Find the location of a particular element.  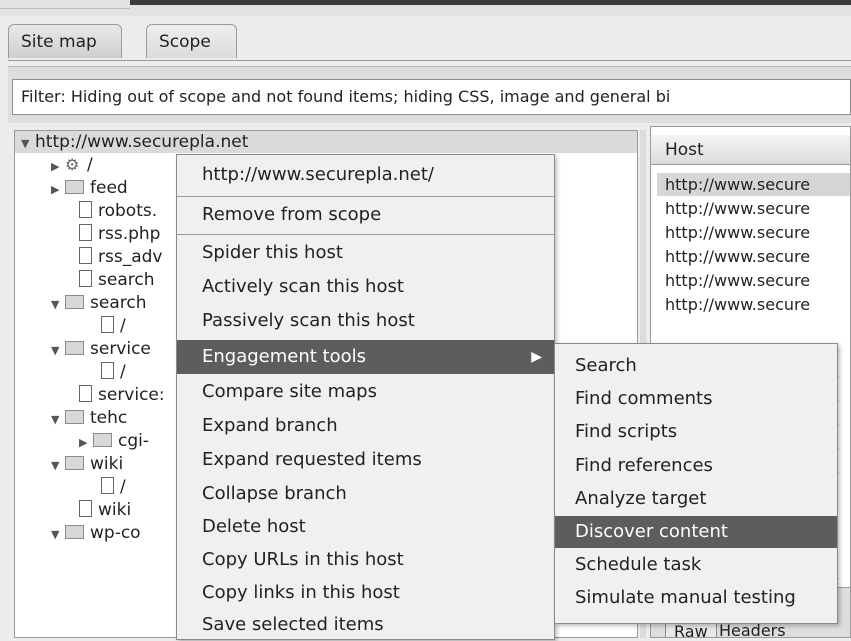

tree-item-label: search is located at coordinates (118, 303).